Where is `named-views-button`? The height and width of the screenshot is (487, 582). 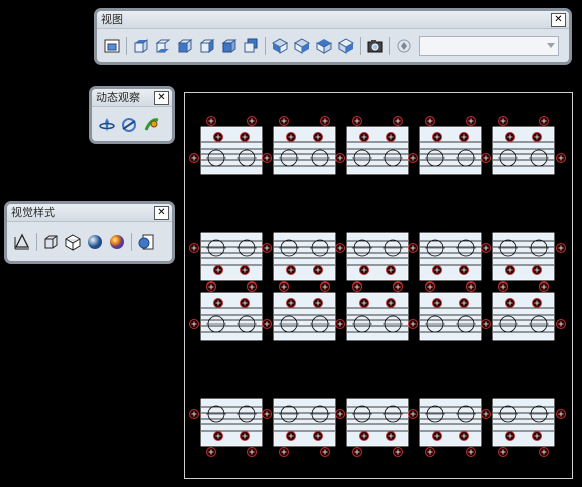
named-views-button is located at coordinates (112, 46).